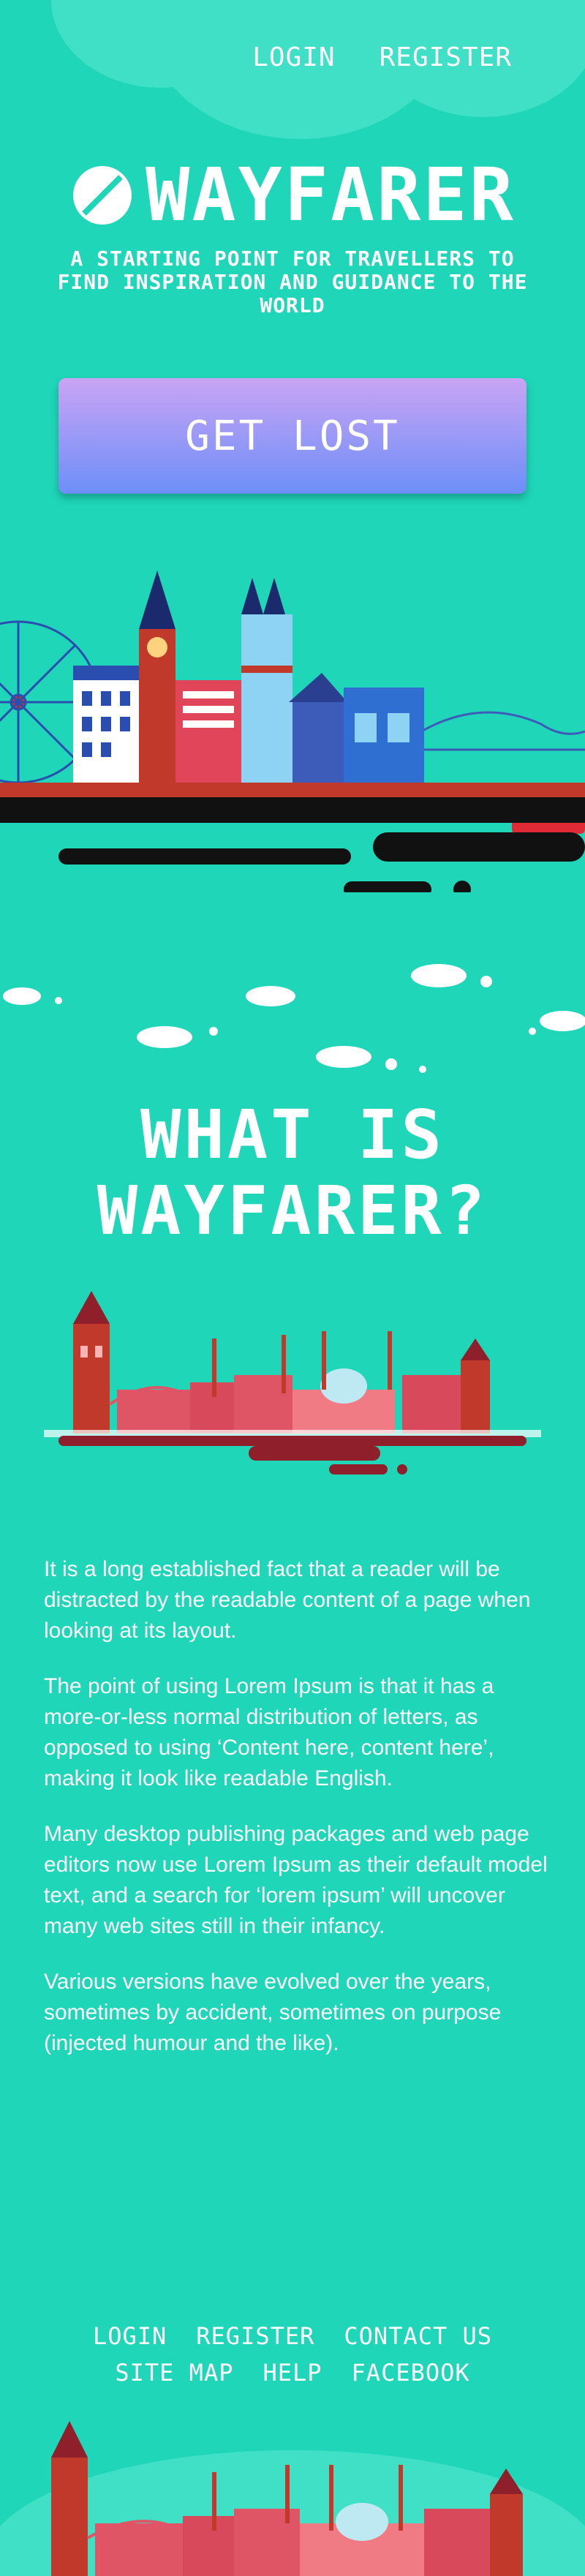  I want to click on london-skyline-illustration, so click(292, 731).